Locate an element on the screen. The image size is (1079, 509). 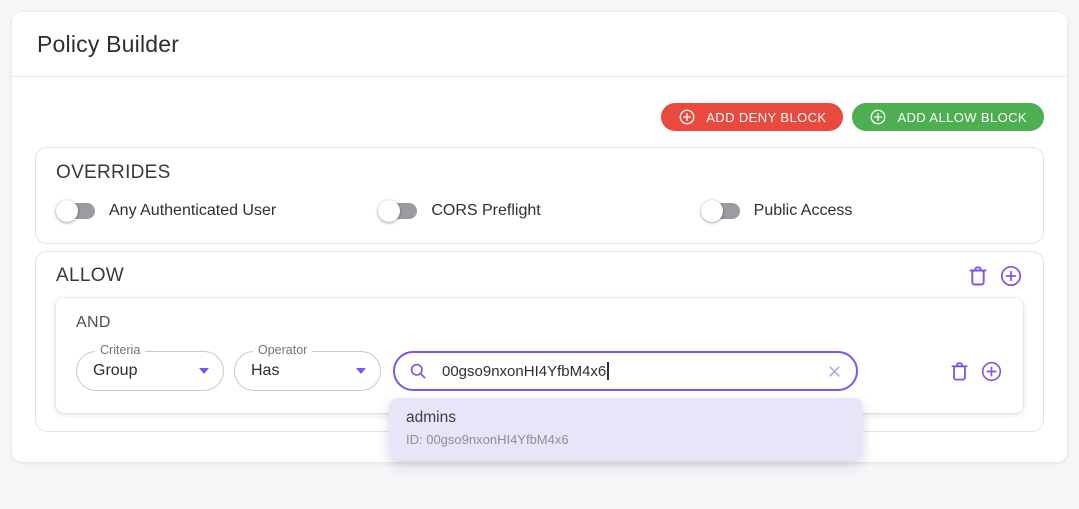
public-access-toggle is located at coordinates (720, 211).